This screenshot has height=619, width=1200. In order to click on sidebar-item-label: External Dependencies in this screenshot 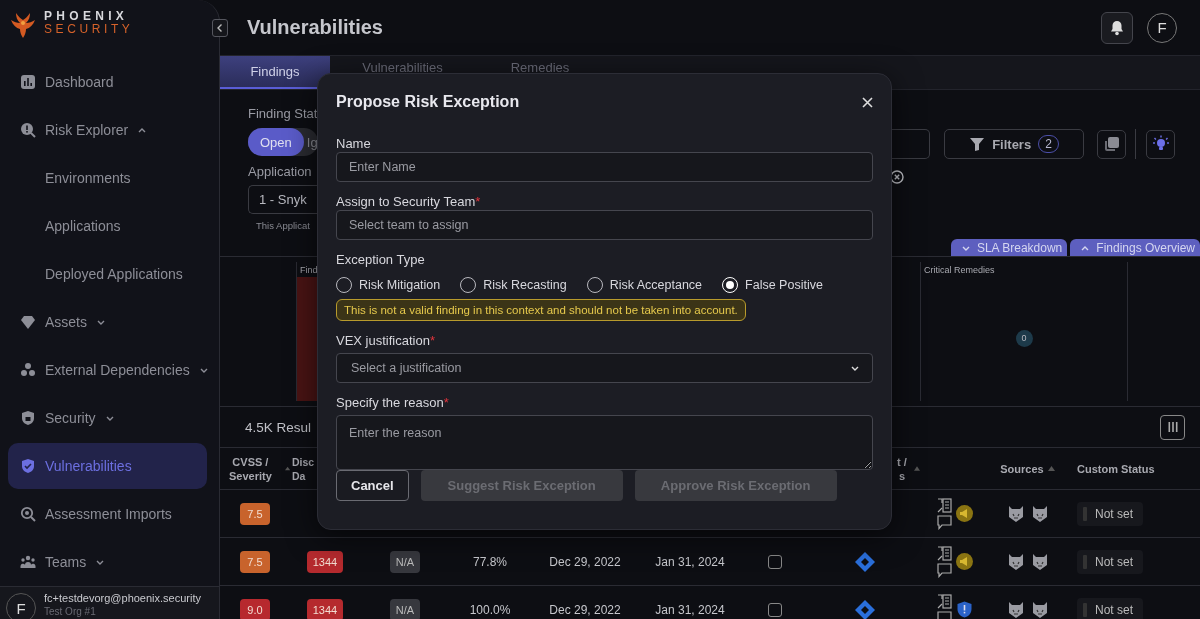, I will do `click(117, 370)`.